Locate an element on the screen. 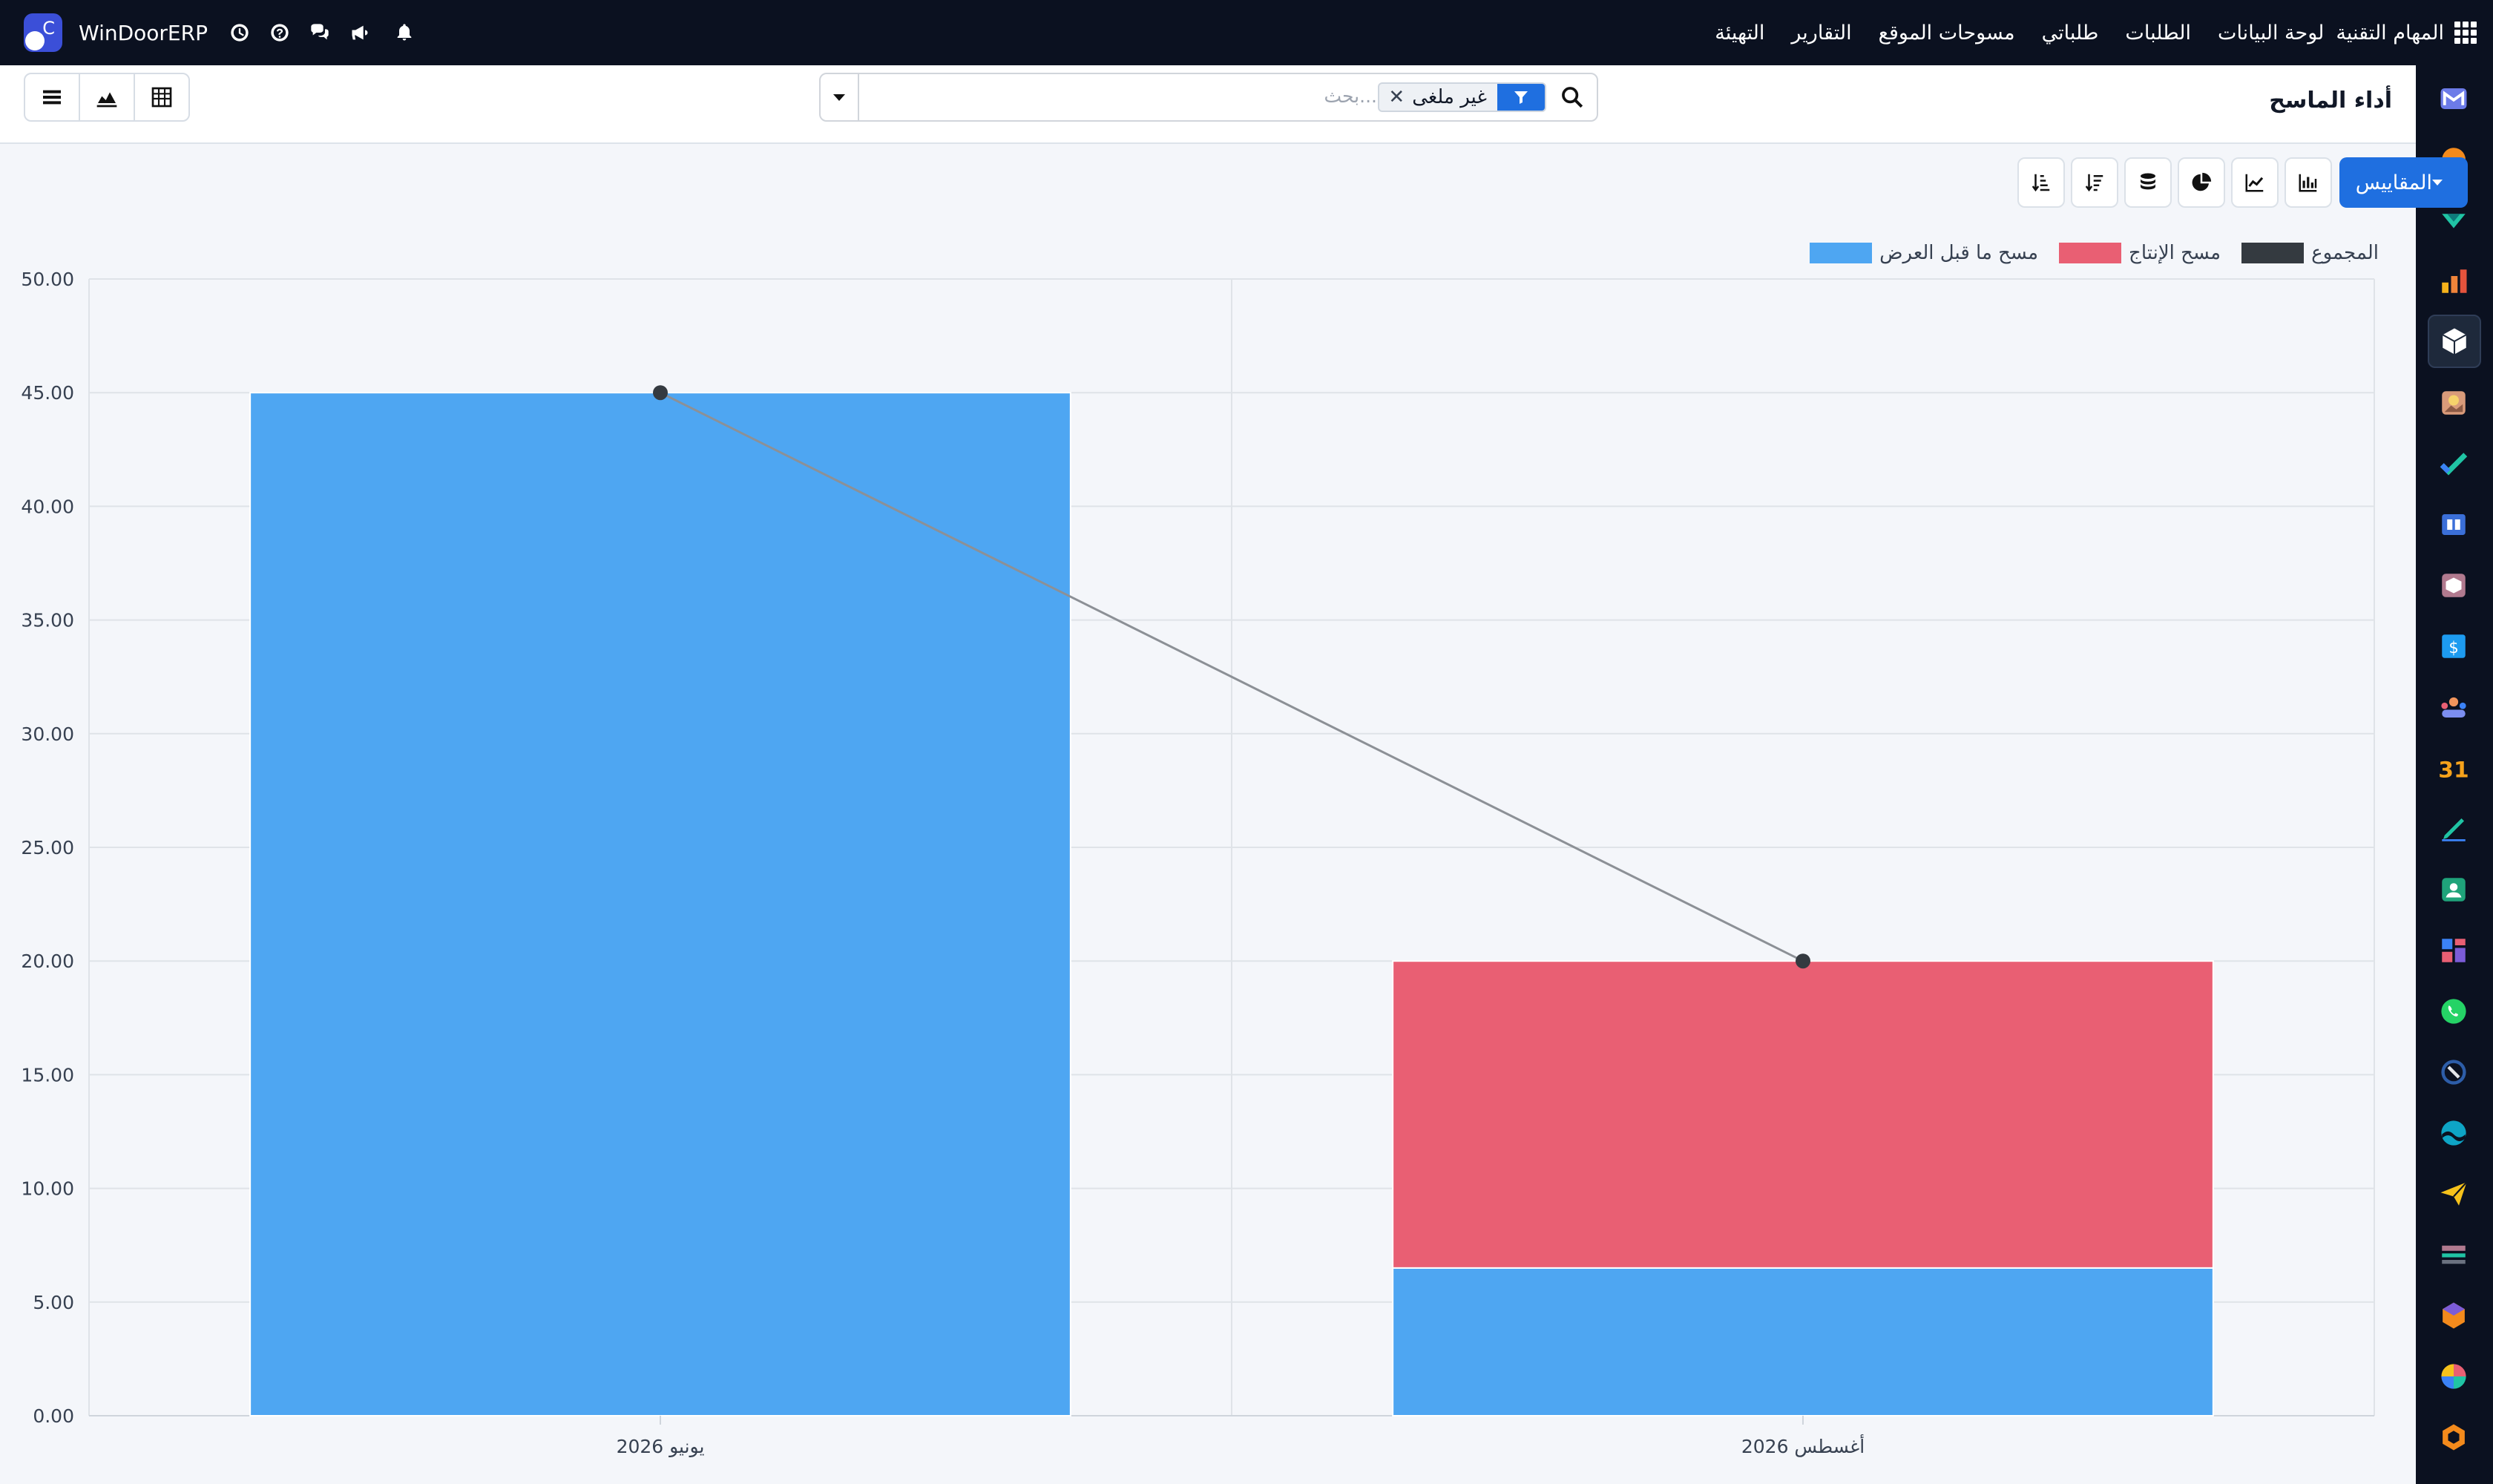 This screenshot has width=2493, height=1484. calendar-31-icon: 31 is located at coordinates (2454, 768).